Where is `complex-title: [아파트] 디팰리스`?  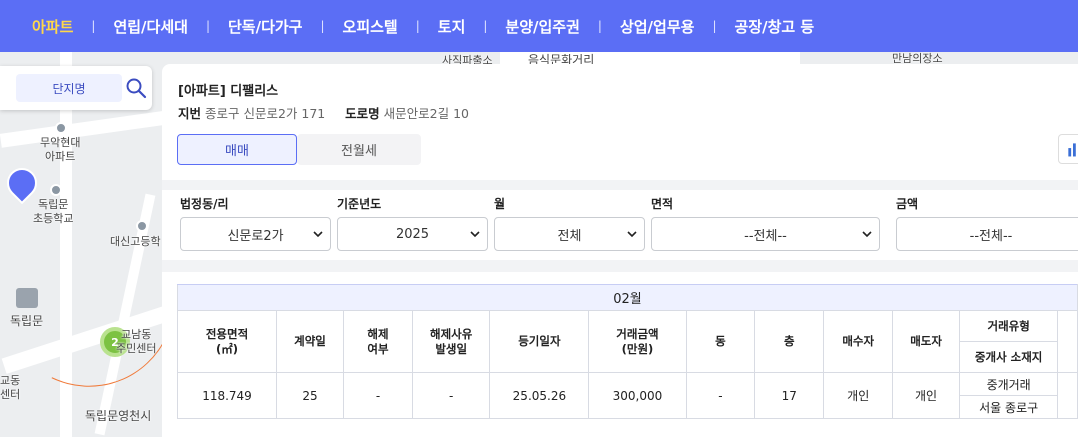
complex-title: [아파트] 디팰리스 is located at coordinates (228, 91).